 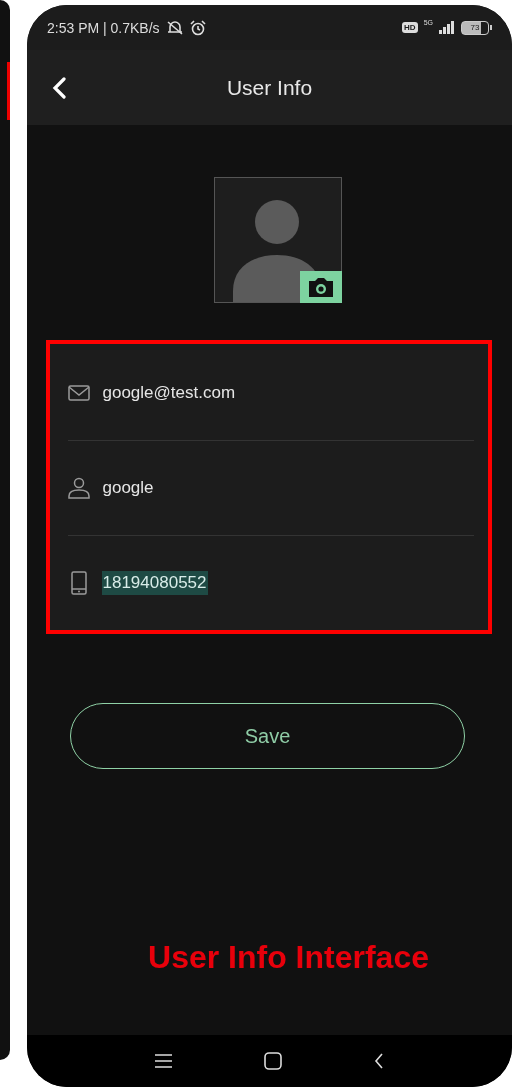 What do you see at coordinates (169, 393) in the screenshot?
I see `email-value: google@test.com` at bounding box center [169, 393].